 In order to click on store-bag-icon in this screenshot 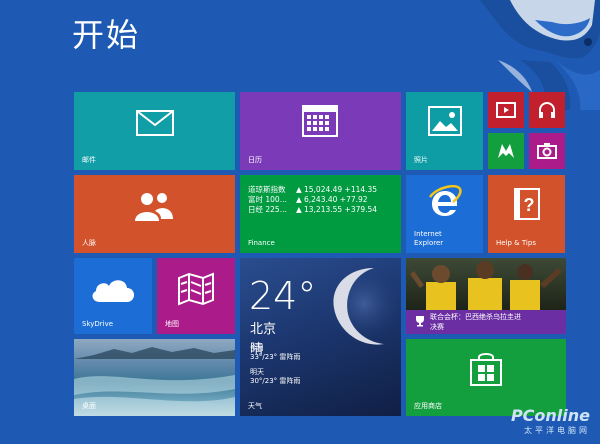, I will do `click(486, 369)`.